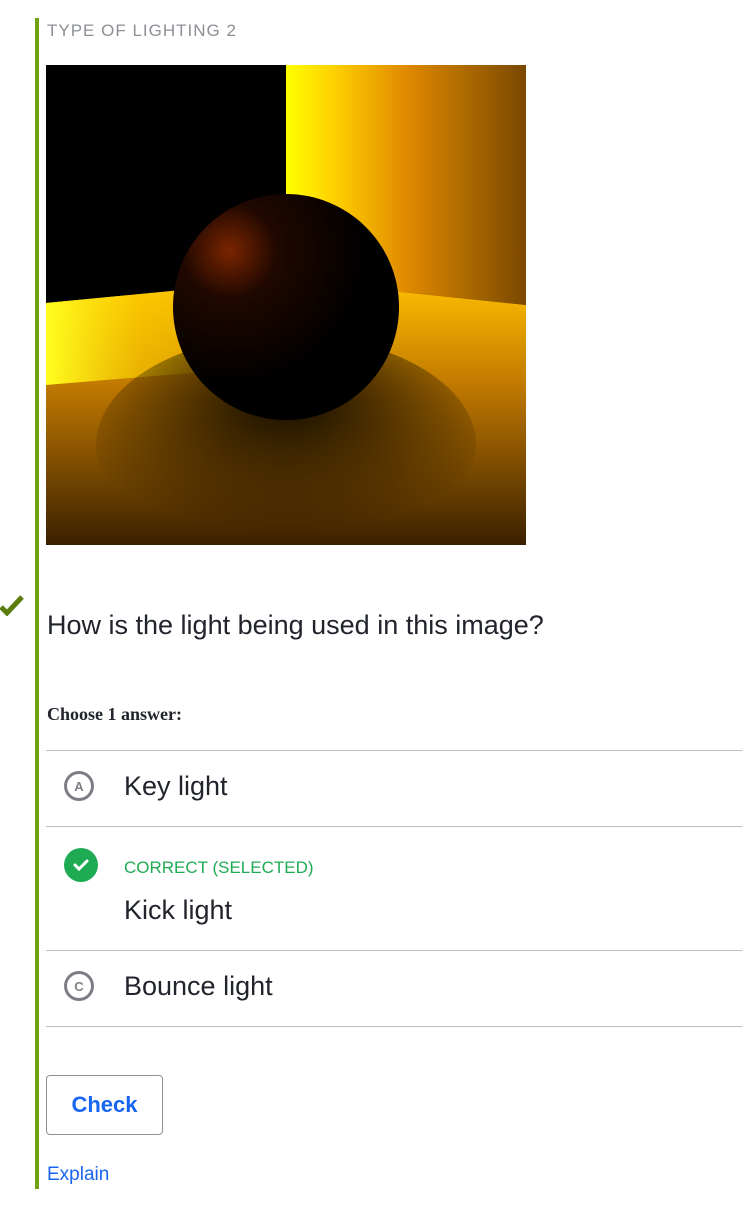 This screenshot has width=742, height=1212. I want to click on choice-letter-c: C, so click(79, 986).